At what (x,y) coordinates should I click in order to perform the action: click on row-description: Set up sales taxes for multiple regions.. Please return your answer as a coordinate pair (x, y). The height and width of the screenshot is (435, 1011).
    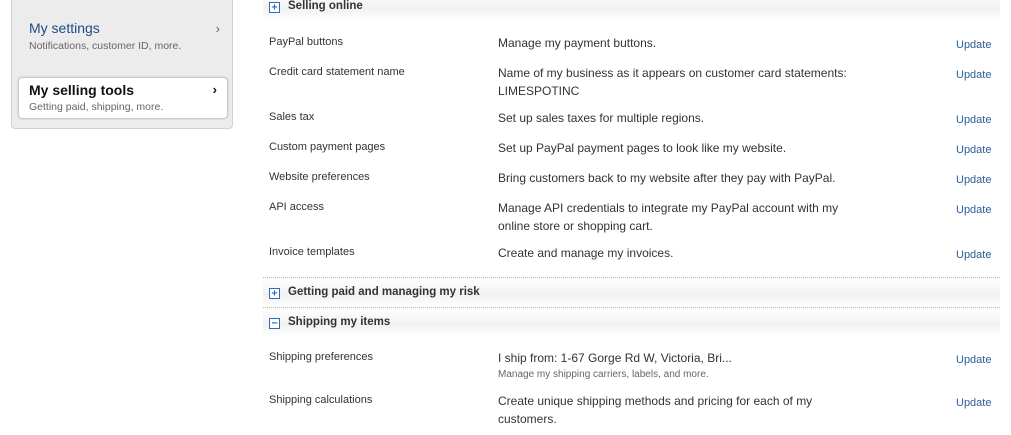
    Looking at the image, I should click on (601, 118).